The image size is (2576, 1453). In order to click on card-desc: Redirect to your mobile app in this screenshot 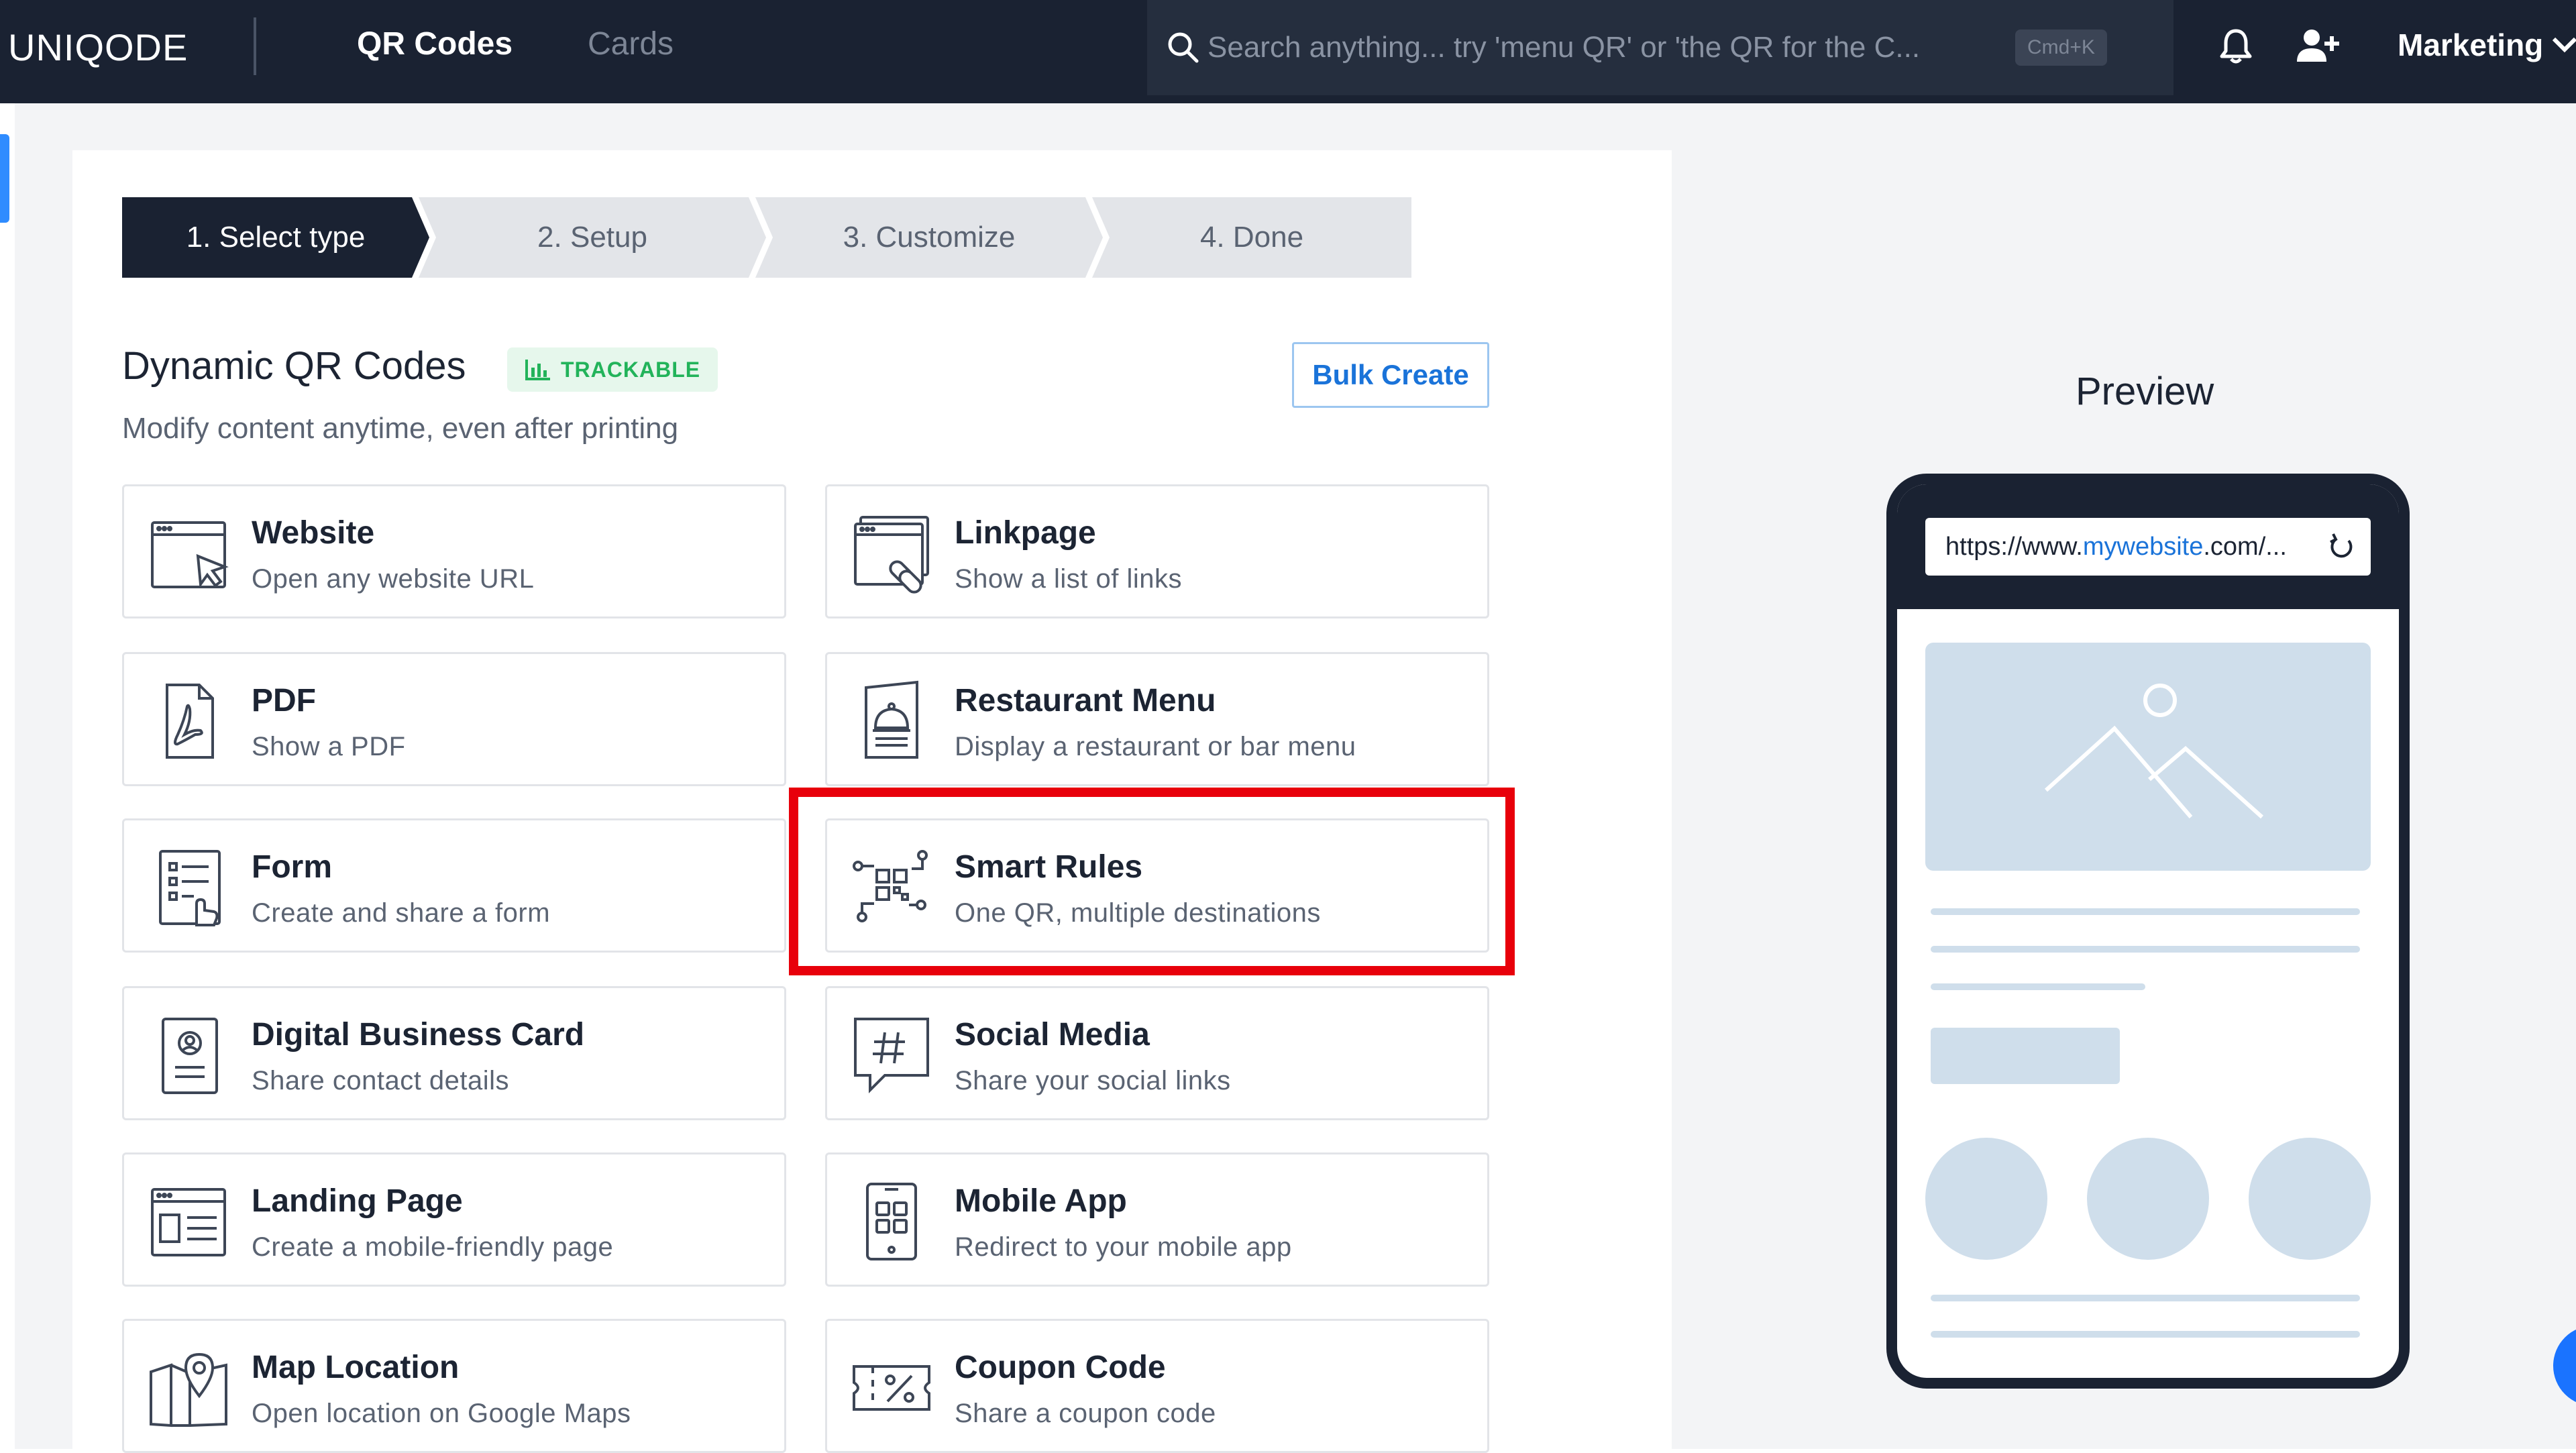, I will do `click(1123, 1247)`.